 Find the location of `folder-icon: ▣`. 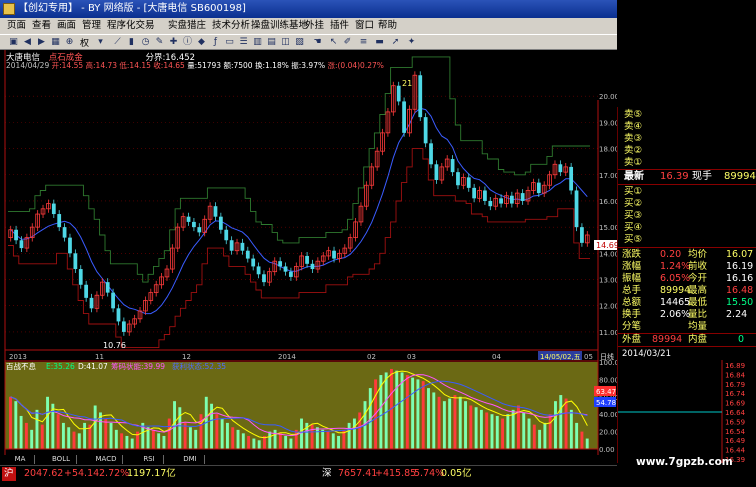

folder-icon: ▣ is located at coordinates (13, 42).